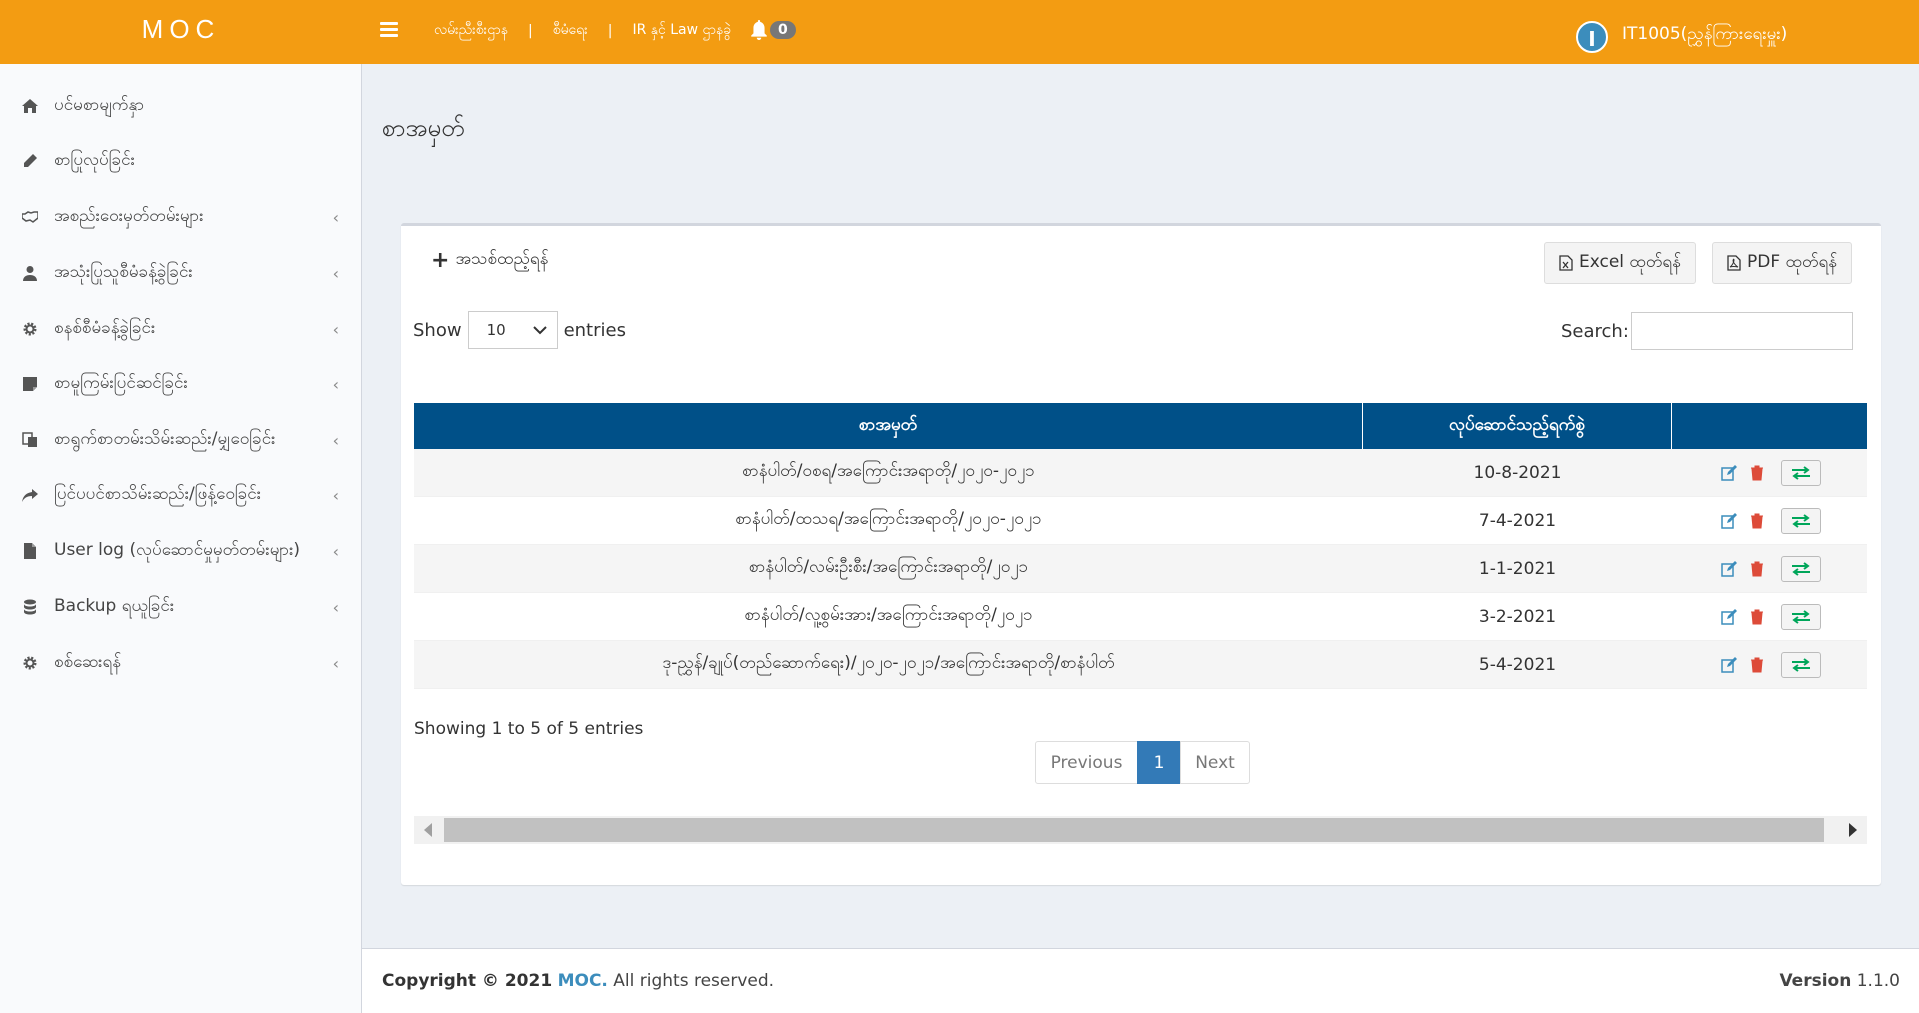 The width and height of the screenshot is (1919, 1013). I want to click on menu-toggle-icon, so click(389, 30).